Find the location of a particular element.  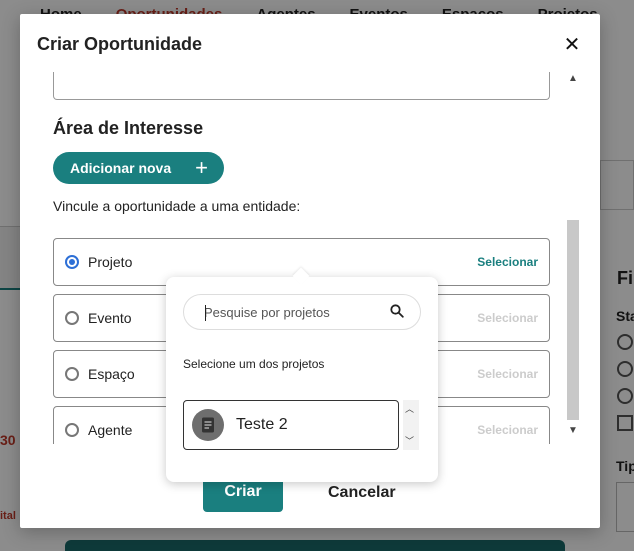

select-link-projeto: Selecionar is located at coordinates (507, 262).